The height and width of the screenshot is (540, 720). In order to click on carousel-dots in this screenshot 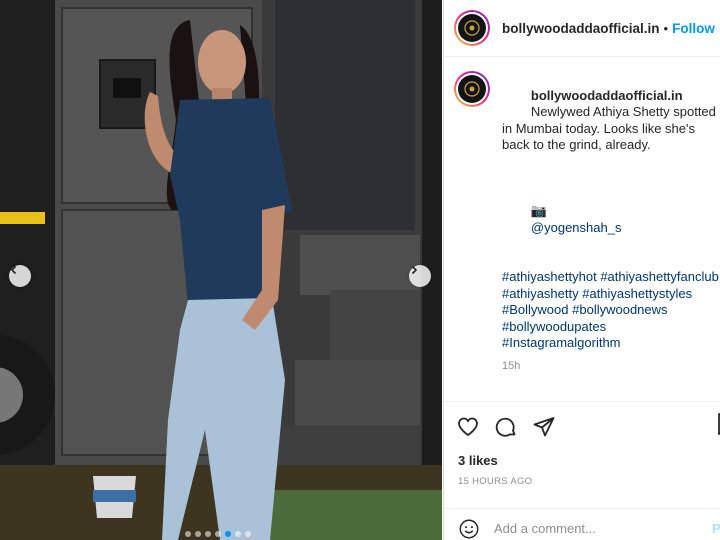, I will do `click(218, 534)`.